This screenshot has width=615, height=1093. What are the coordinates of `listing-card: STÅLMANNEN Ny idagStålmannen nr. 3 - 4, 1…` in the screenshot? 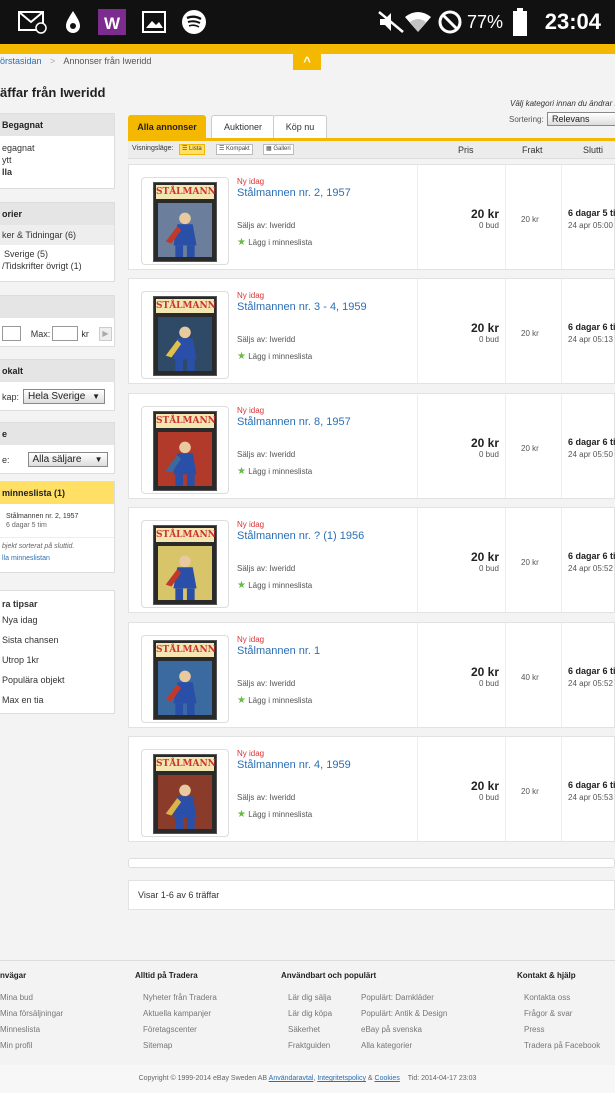 It's located at (371, 331).